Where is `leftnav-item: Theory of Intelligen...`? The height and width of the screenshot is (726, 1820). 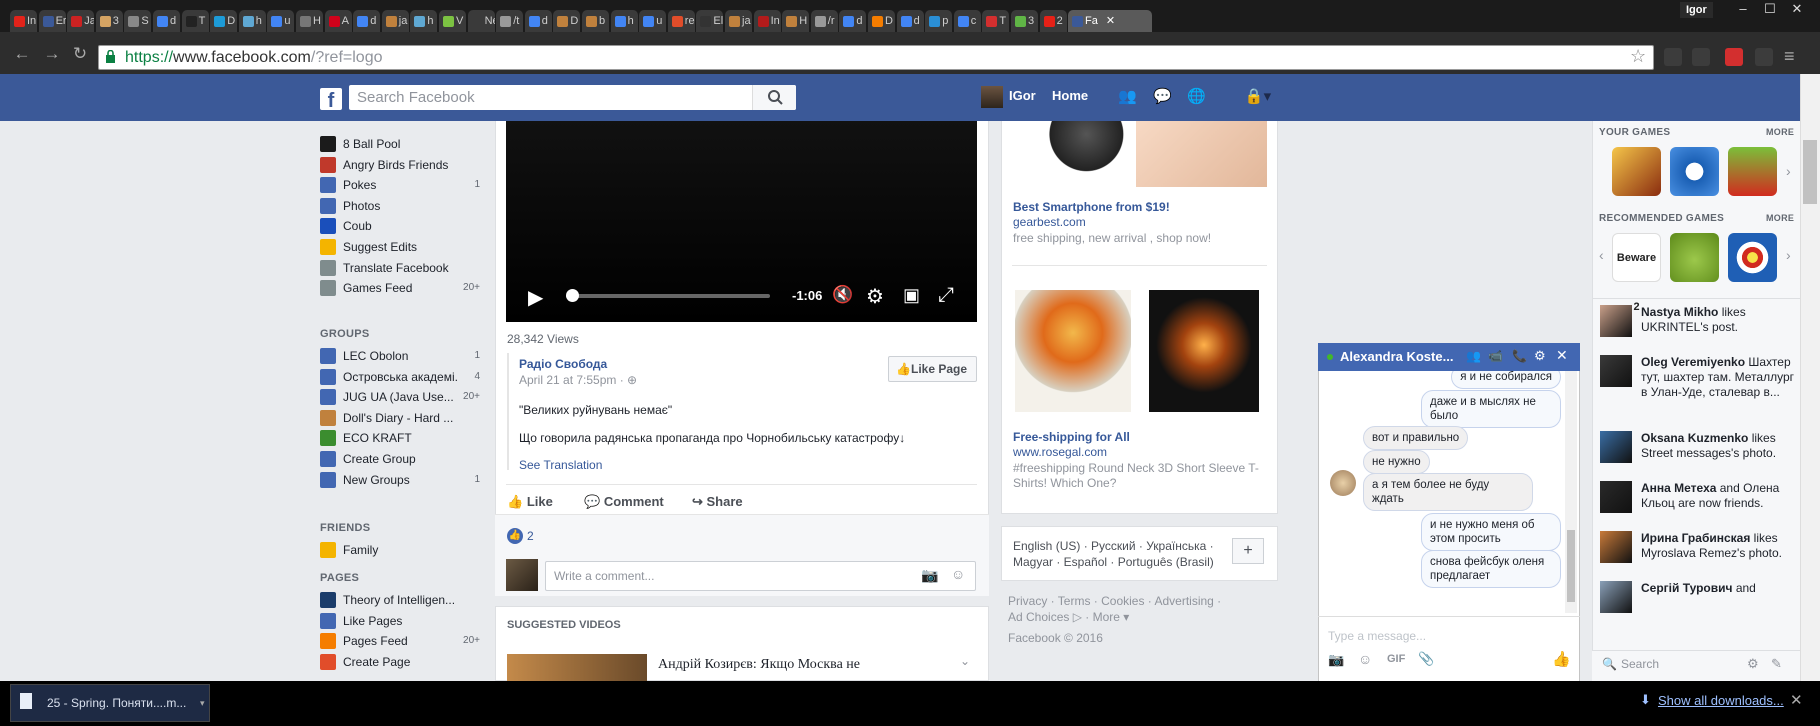
leftnav-item: Theory of Intelligen... is located at coordinates (400, 600).